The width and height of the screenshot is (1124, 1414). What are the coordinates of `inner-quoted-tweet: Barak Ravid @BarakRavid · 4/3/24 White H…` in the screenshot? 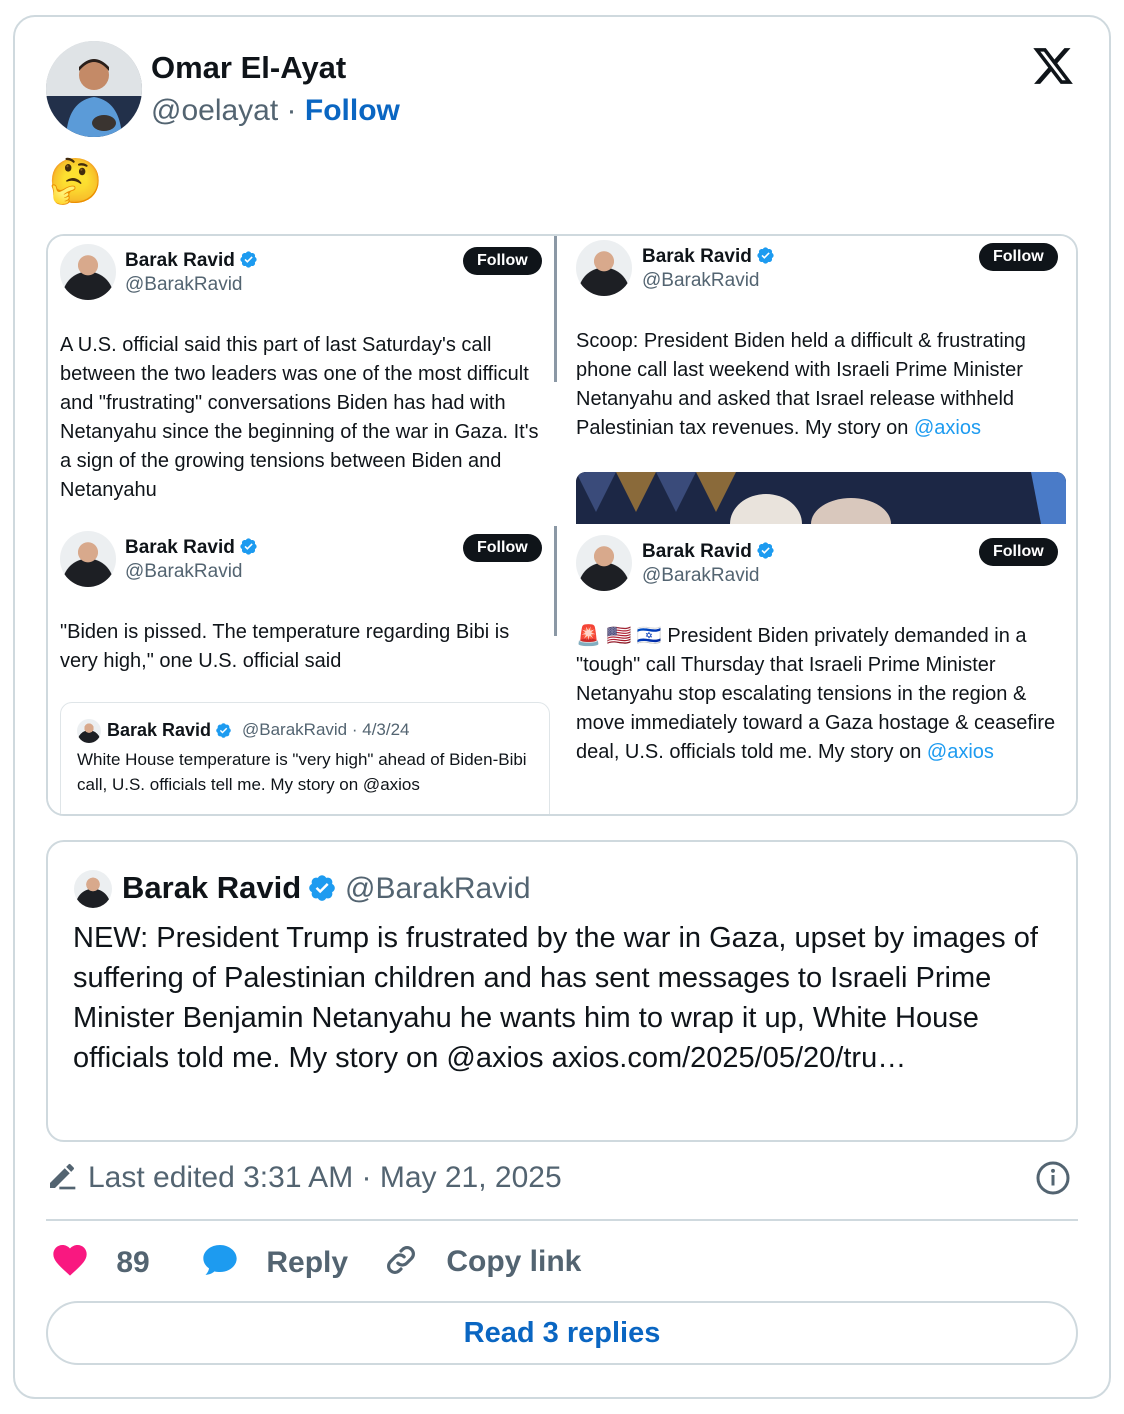 It's located at (305, 758).